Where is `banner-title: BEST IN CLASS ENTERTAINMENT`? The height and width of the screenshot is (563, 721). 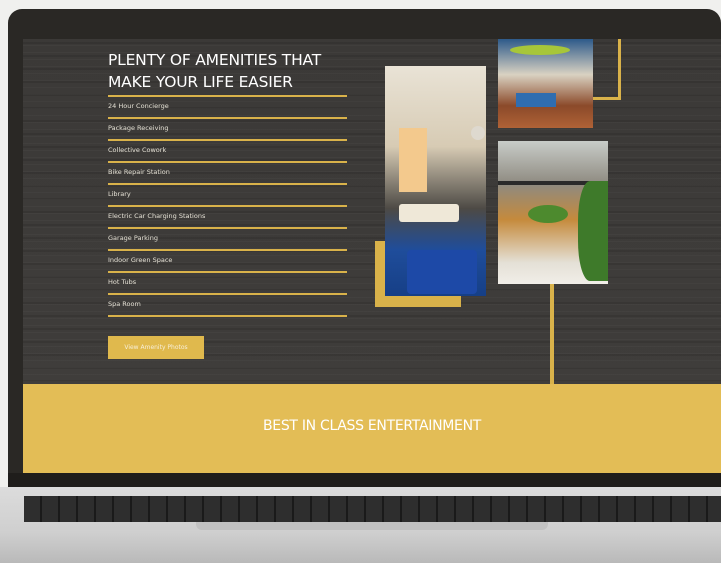
banner-title: BEST IN CLASS ENTERTAINMENT is located at coordinates (371, 426).